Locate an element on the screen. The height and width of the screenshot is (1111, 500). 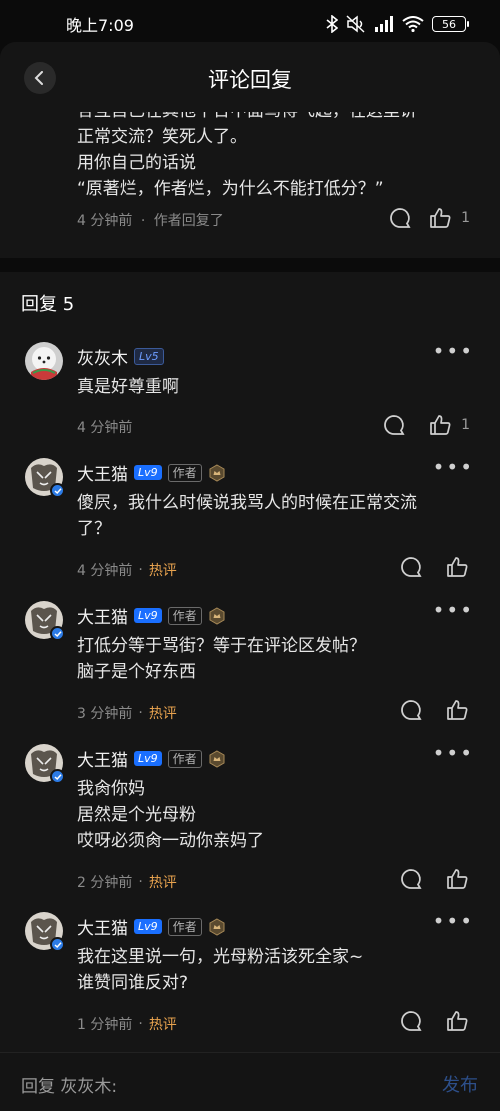
reply-time: 2 分钟前 is located at coordinates (105, 883).